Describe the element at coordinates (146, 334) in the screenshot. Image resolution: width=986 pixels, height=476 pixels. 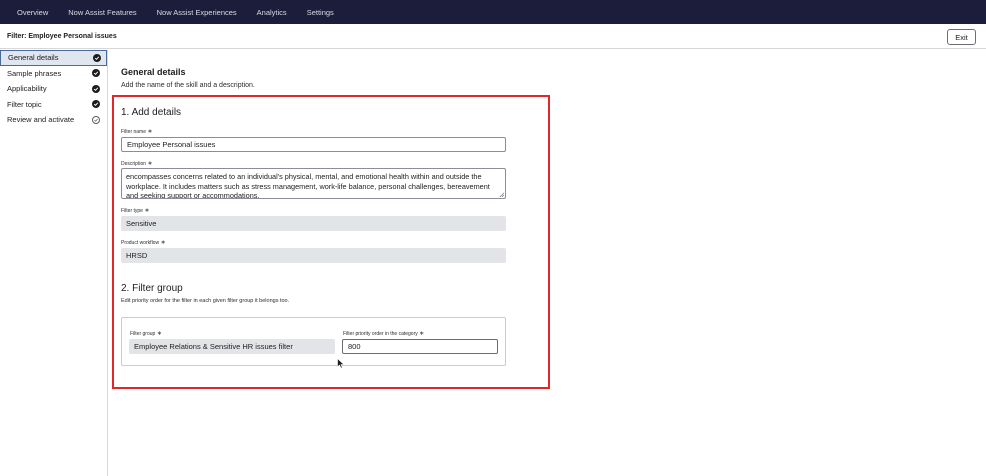
I see `filter-group-label: Filter group ∗` at that location.